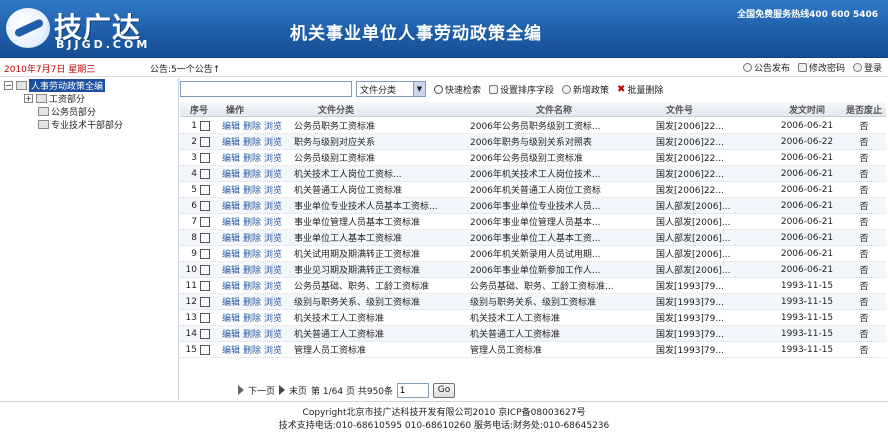 This screenshot has height=437, width=888. I want to click on collapse-icon: −, so click(8, 85).